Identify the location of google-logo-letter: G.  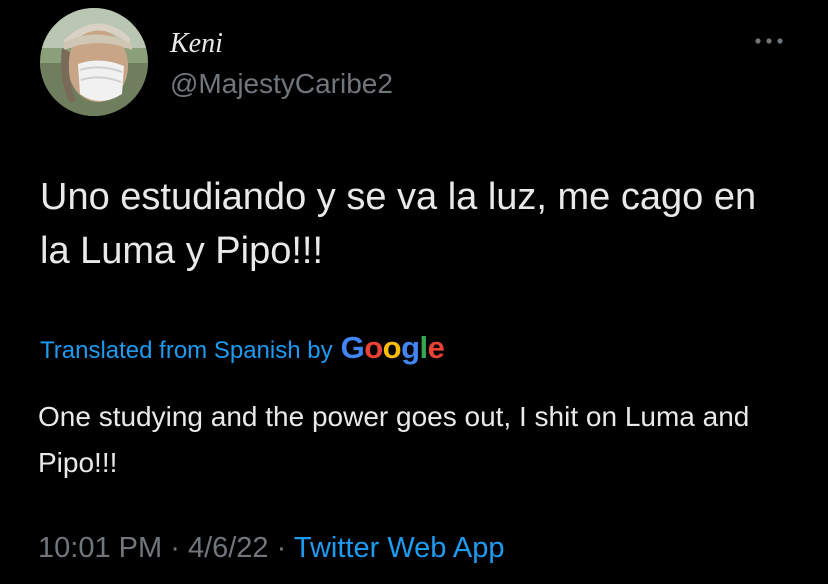
(352, 347).